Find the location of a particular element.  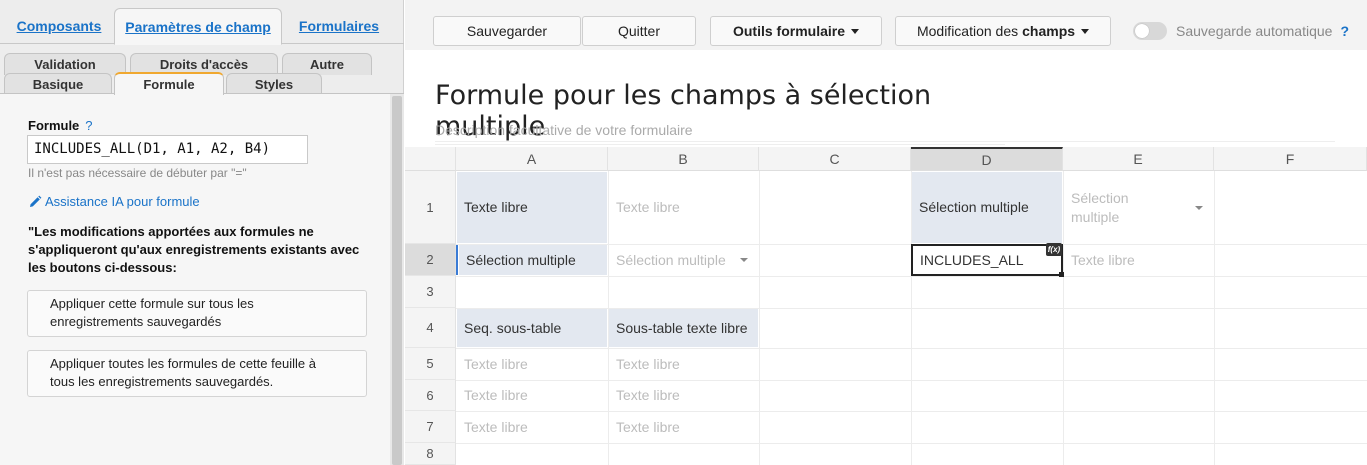

cell-a4-label: Seq. sous-table is located at coordinates (532, 328).